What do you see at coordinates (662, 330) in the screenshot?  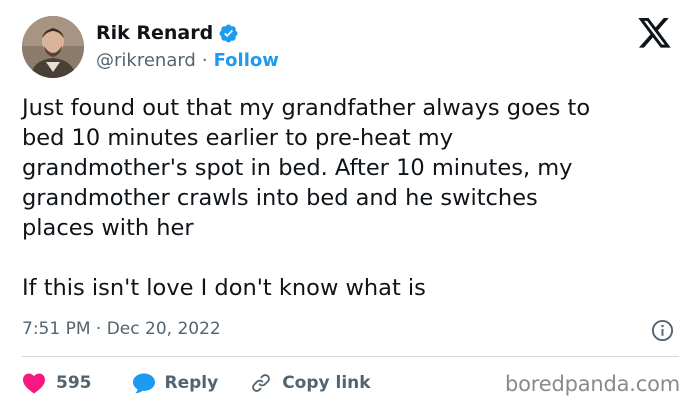 I see `info-icon` at bounding box center [662, 330].